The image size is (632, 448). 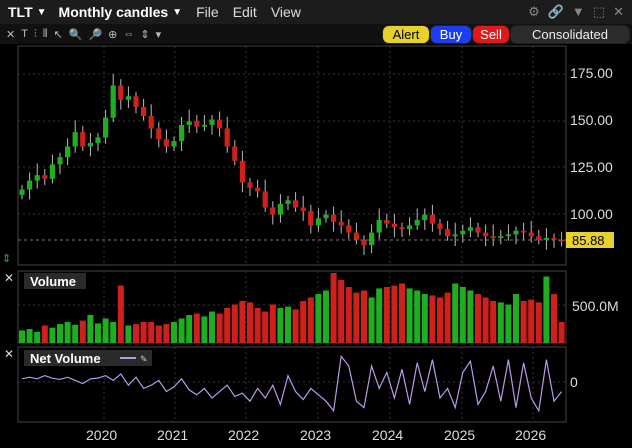 I want to click on x-tick: 2022, so click(x=243, y=435).